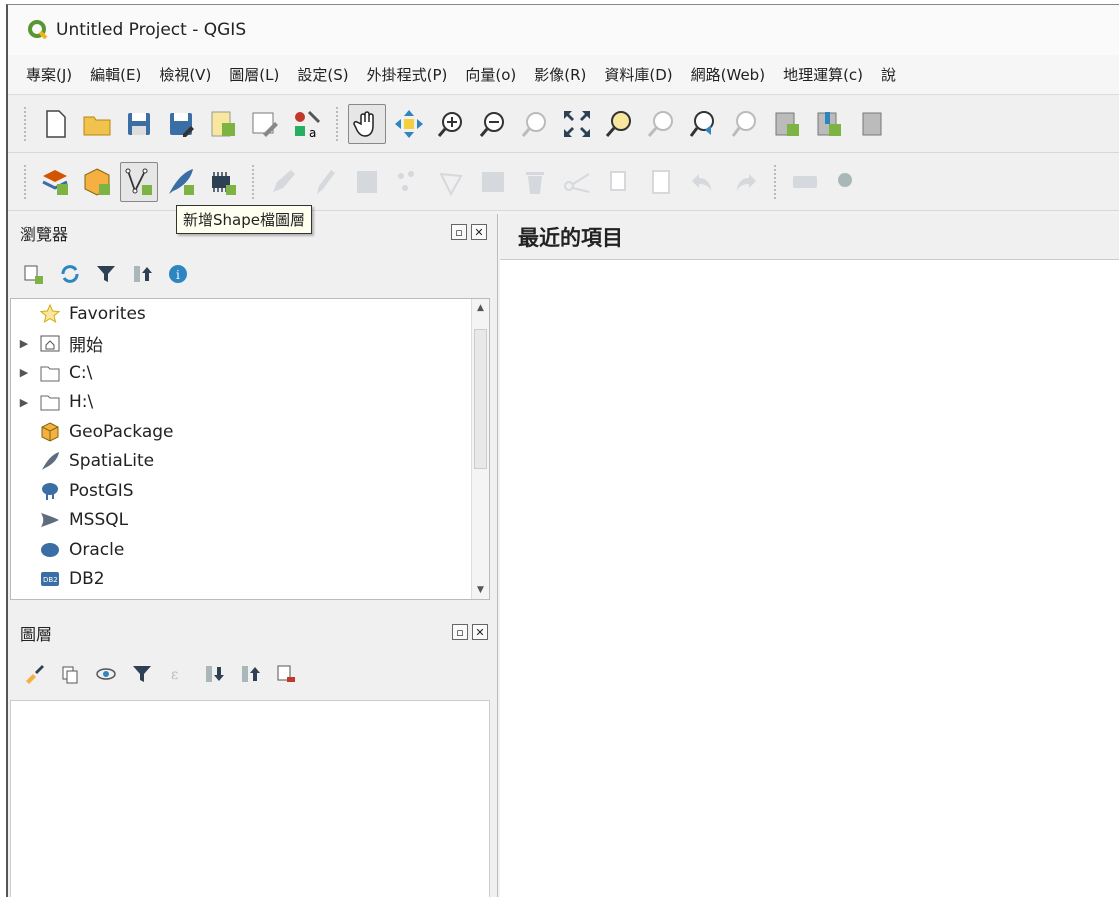  What do you see at coordinates (493, 124) in the screenshot?
I see `zoom-out-icon` at bounding box center [493, 124].